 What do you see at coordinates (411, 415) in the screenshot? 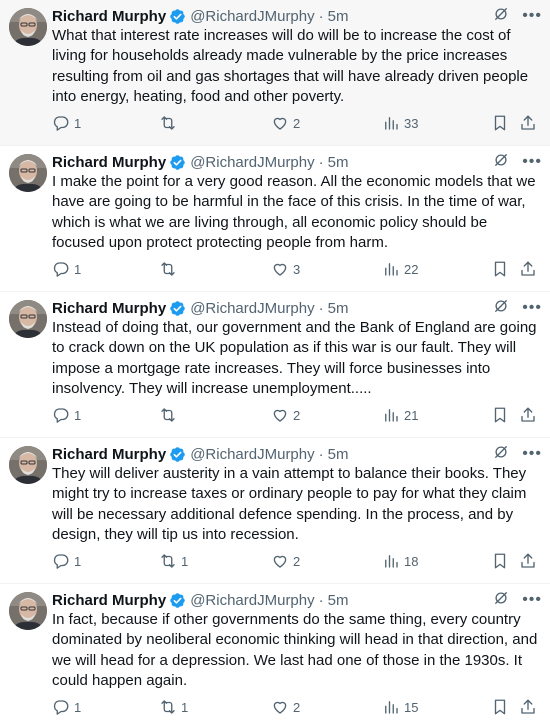
I see `view-count: 21` at bounding box center [411, 415].